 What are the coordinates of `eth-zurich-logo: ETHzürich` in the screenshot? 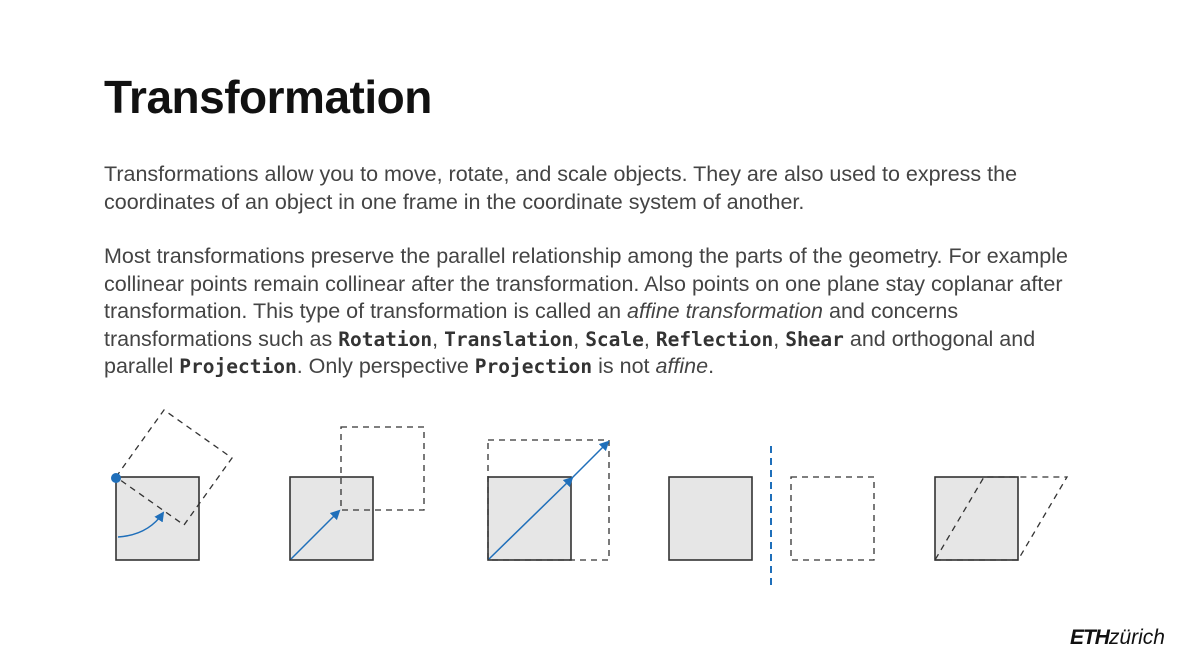 It's located at (1117, 637).